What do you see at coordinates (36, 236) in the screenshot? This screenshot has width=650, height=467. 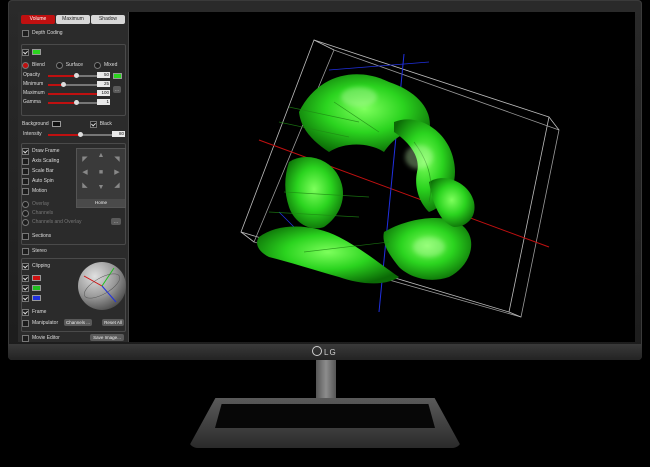 I see `sections-row: Sections` at bounding box center [36, 236].